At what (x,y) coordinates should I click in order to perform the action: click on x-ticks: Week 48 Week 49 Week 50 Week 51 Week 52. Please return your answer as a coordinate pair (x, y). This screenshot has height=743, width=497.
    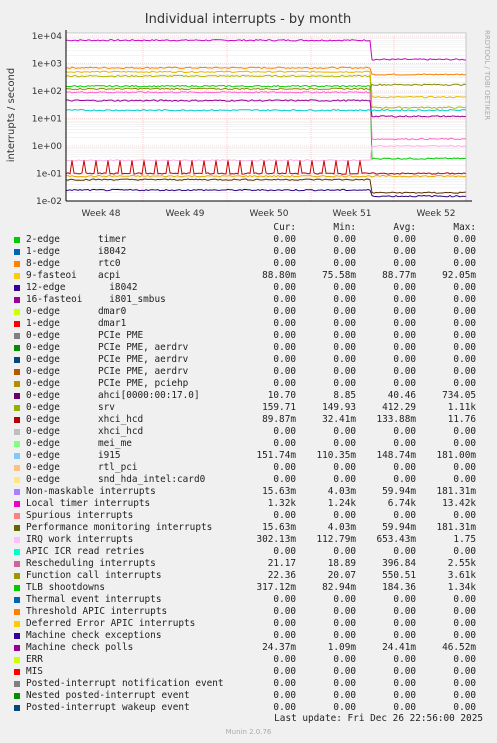
    Looking at the image, I should click on (269, 214).